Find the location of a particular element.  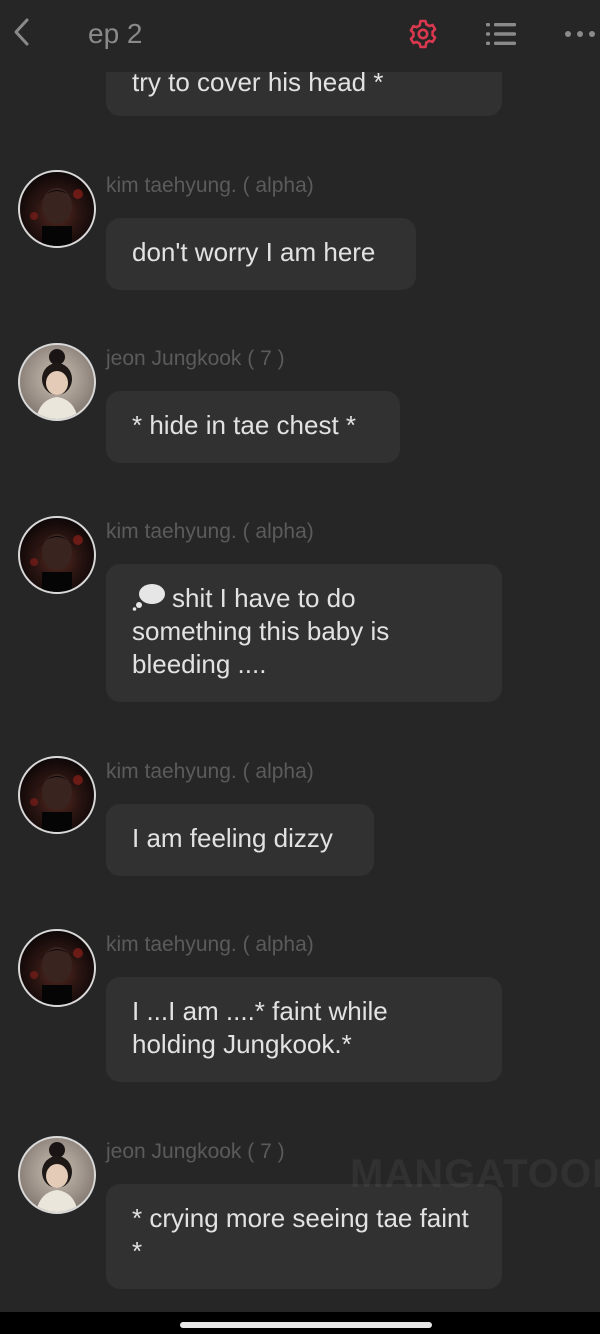

message-bubble: * hide in tae chest * is located at coordinates (253, 427).